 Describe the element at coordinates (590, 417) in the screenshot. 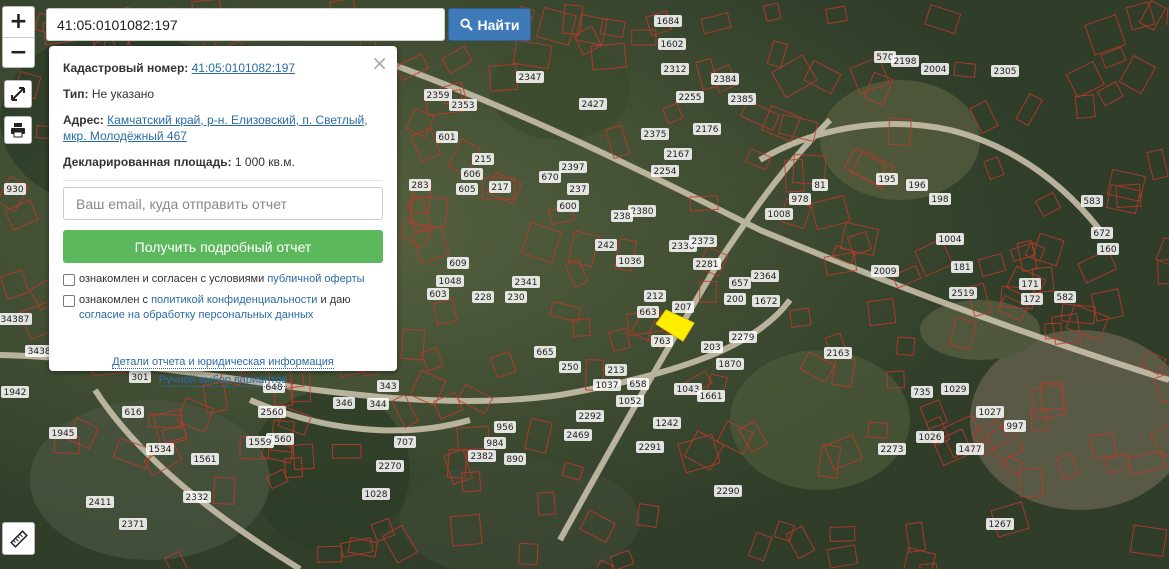

I see `parcel-label: 2292` at that location.